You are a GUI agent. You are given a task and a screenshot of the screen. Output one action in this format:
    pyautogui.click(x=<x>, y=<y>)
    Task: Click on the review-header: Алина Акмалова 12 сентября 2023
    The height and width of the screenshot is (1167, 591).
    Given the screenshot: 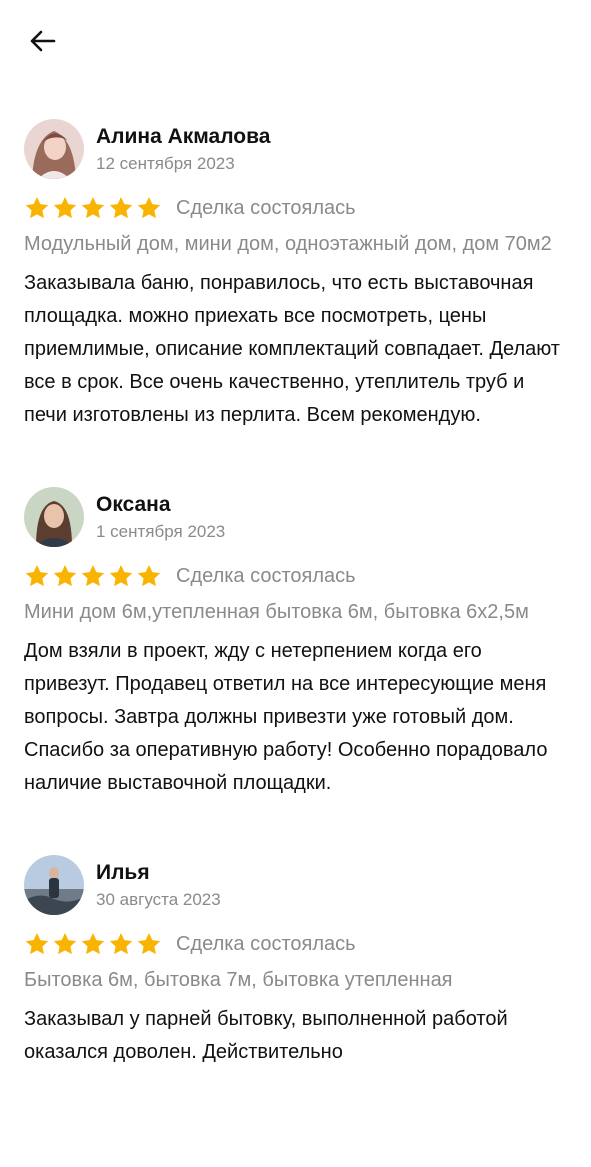 What is the action you would take?
    pyautogui.click(x=296, y=150)
    